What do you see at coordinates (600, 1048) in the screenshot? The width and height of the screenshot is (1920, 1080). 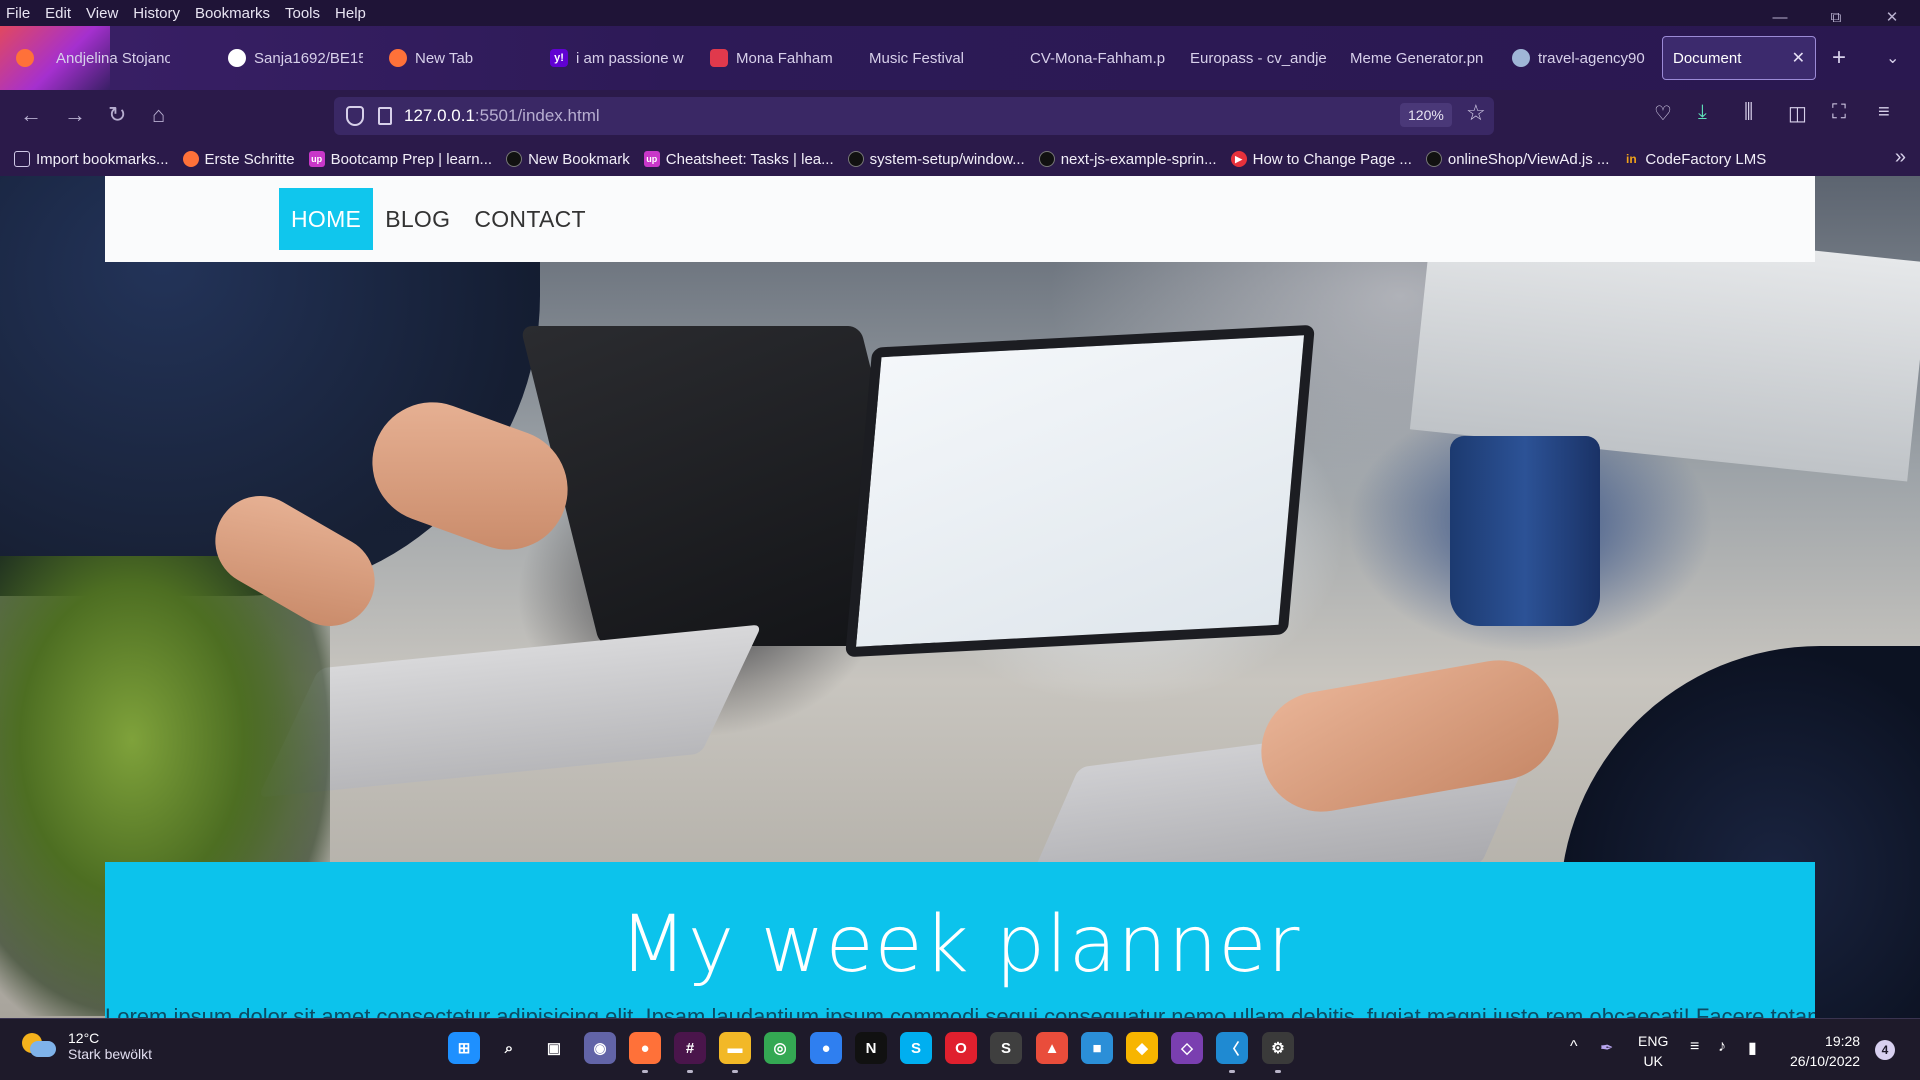 I see `teams-chat-icon: ◉` at bounding box center [600, 1048].